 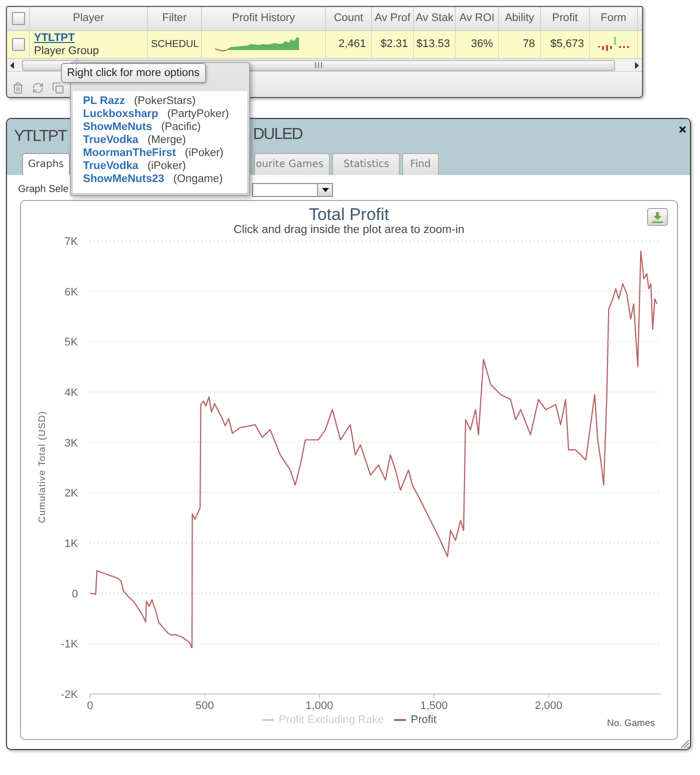 I want to click on column-header: Av Stak, so click(x=435, y=18).